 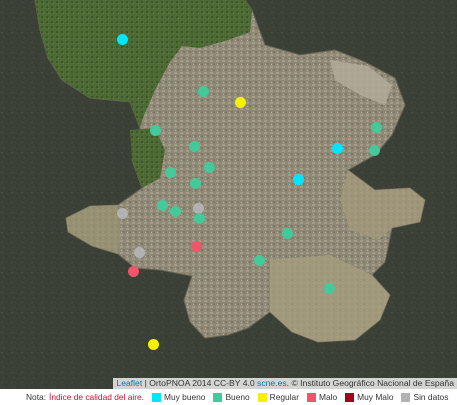 What do you see at coordinates (139, 252) in the screenshot?
I see `station-marker-sin-datos` at bounding box center [139, 252].